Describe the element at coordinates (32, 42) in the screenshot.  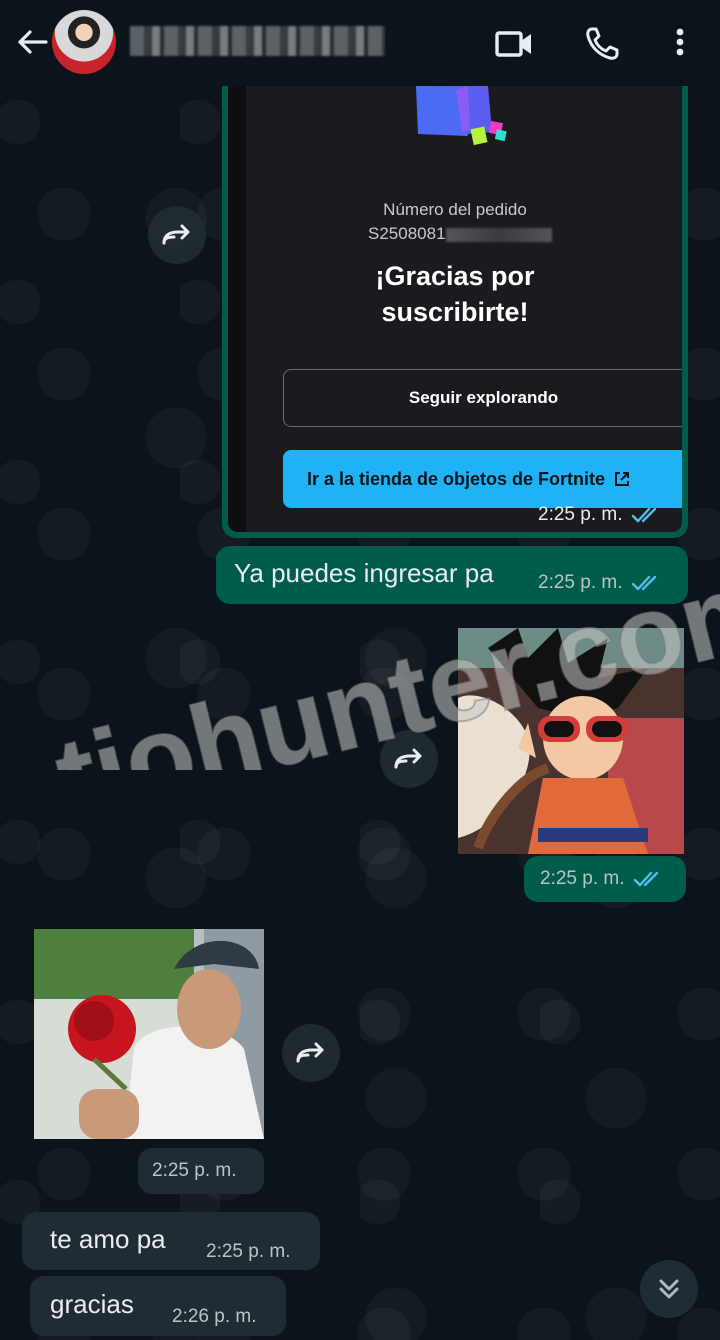
I see `arrow-left-icon` at that location.